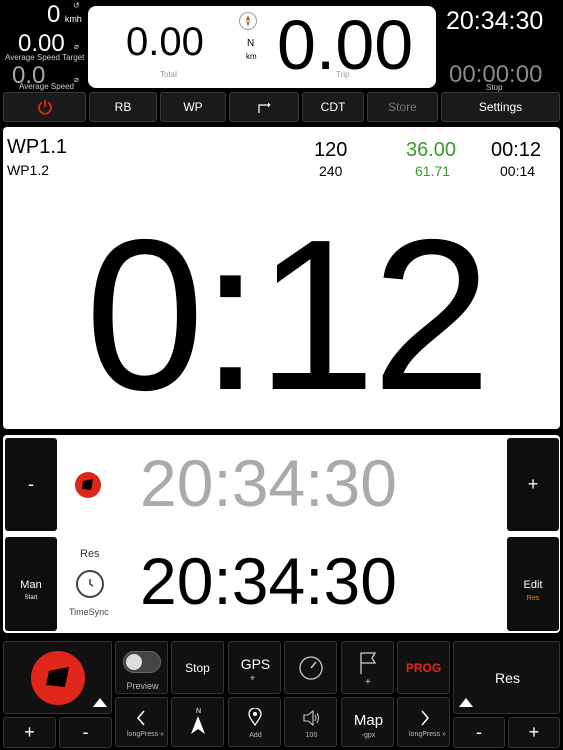 This screenshot has height=750, width=563. What do you see at coordinates (100, 702) in the screenshot?
I see `expand-up-icon` at bounding box center [100, 702].